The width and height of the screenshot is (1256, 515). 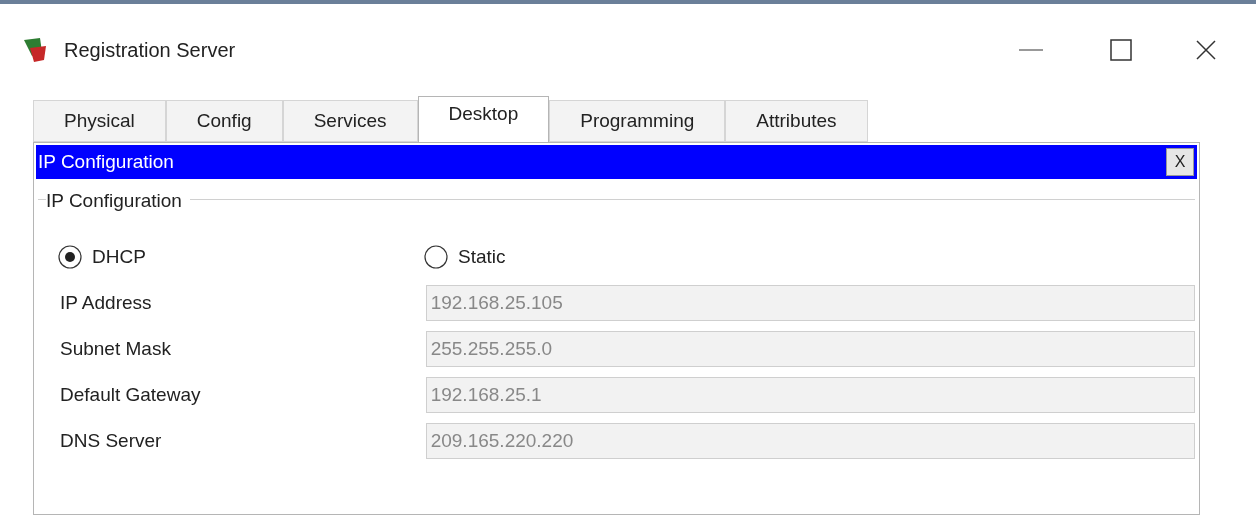 I want to click on field-label: DNS Server, so click(x=111, y=440).